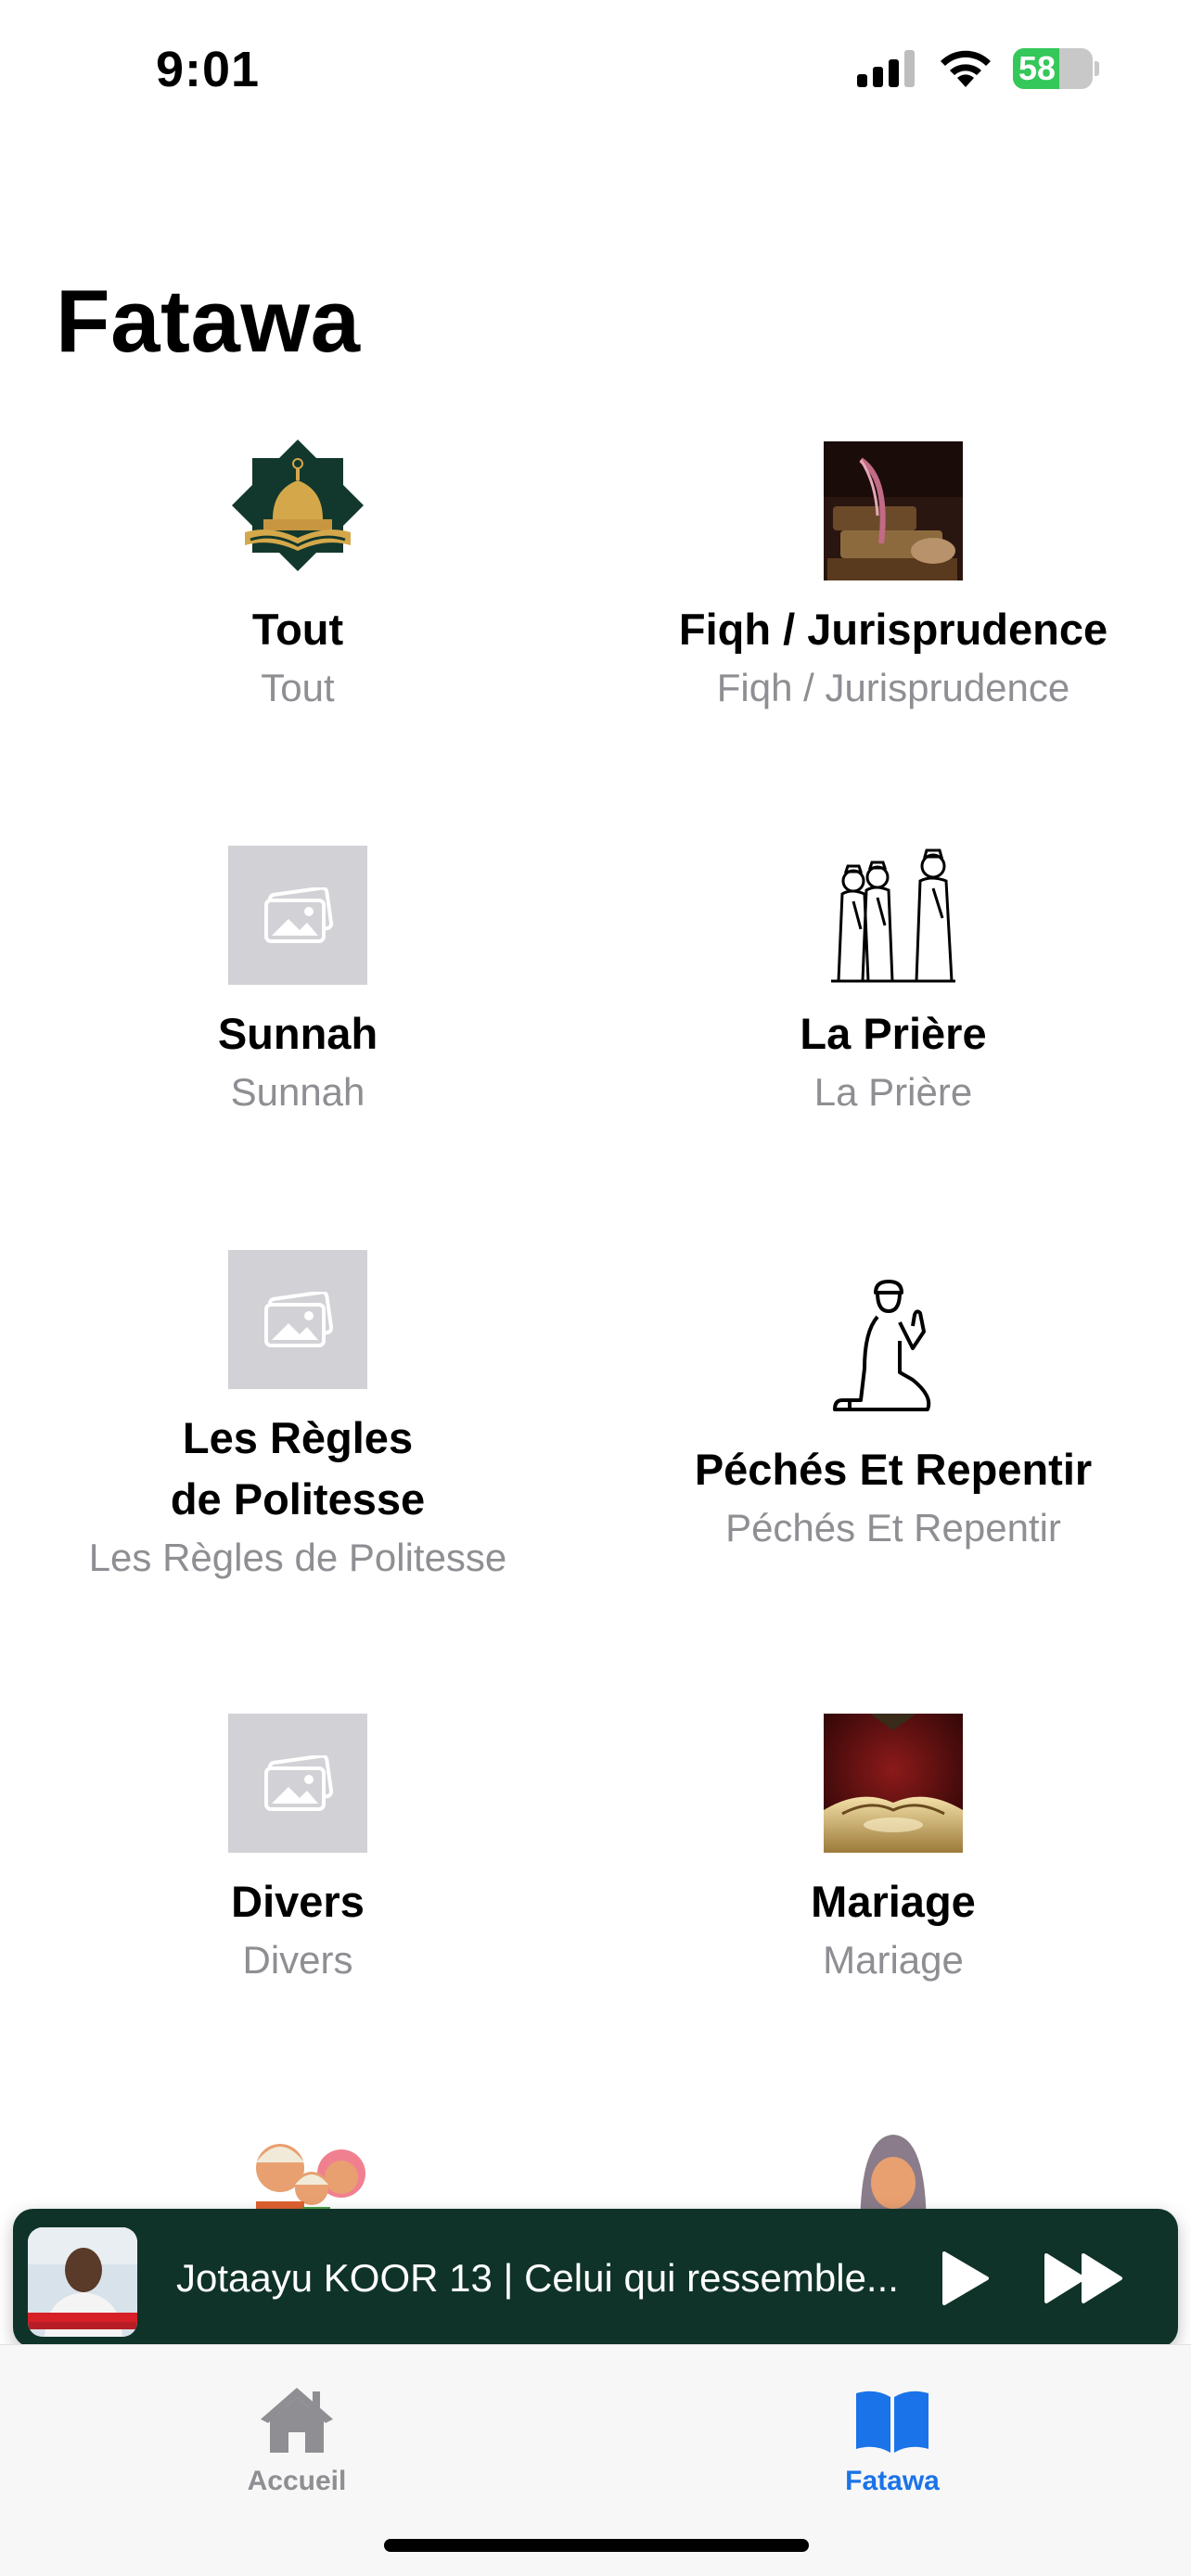 The height and width of the screenshot is (2576, 1191). I want to click on category-title: Tout, so click(297, 629).